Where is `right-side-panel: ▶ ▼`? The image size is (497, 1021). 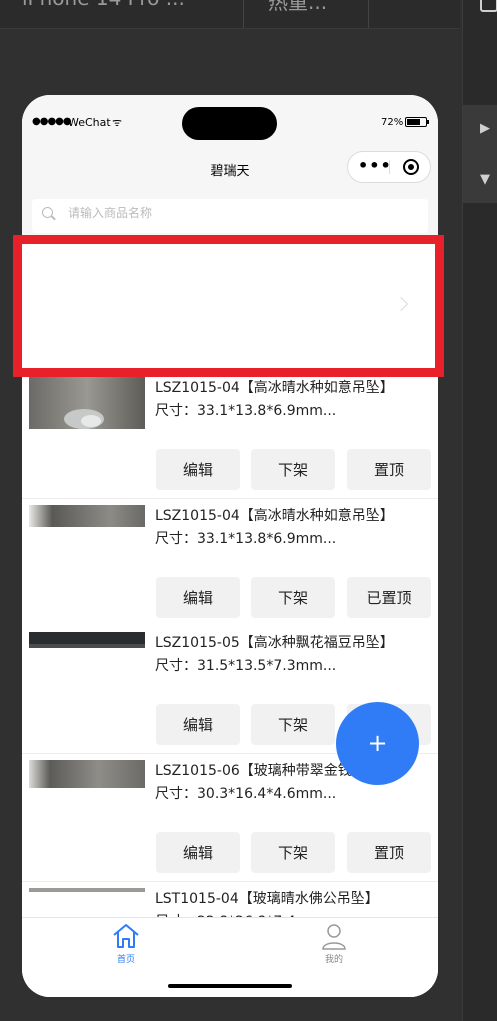
right-side-panel: ▶ ▼ is located at coordinates (480, 154).